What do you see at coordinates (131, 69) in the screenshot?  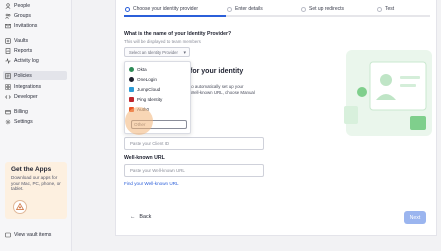 I see `okta-icon` at bounding box center [131, 69].